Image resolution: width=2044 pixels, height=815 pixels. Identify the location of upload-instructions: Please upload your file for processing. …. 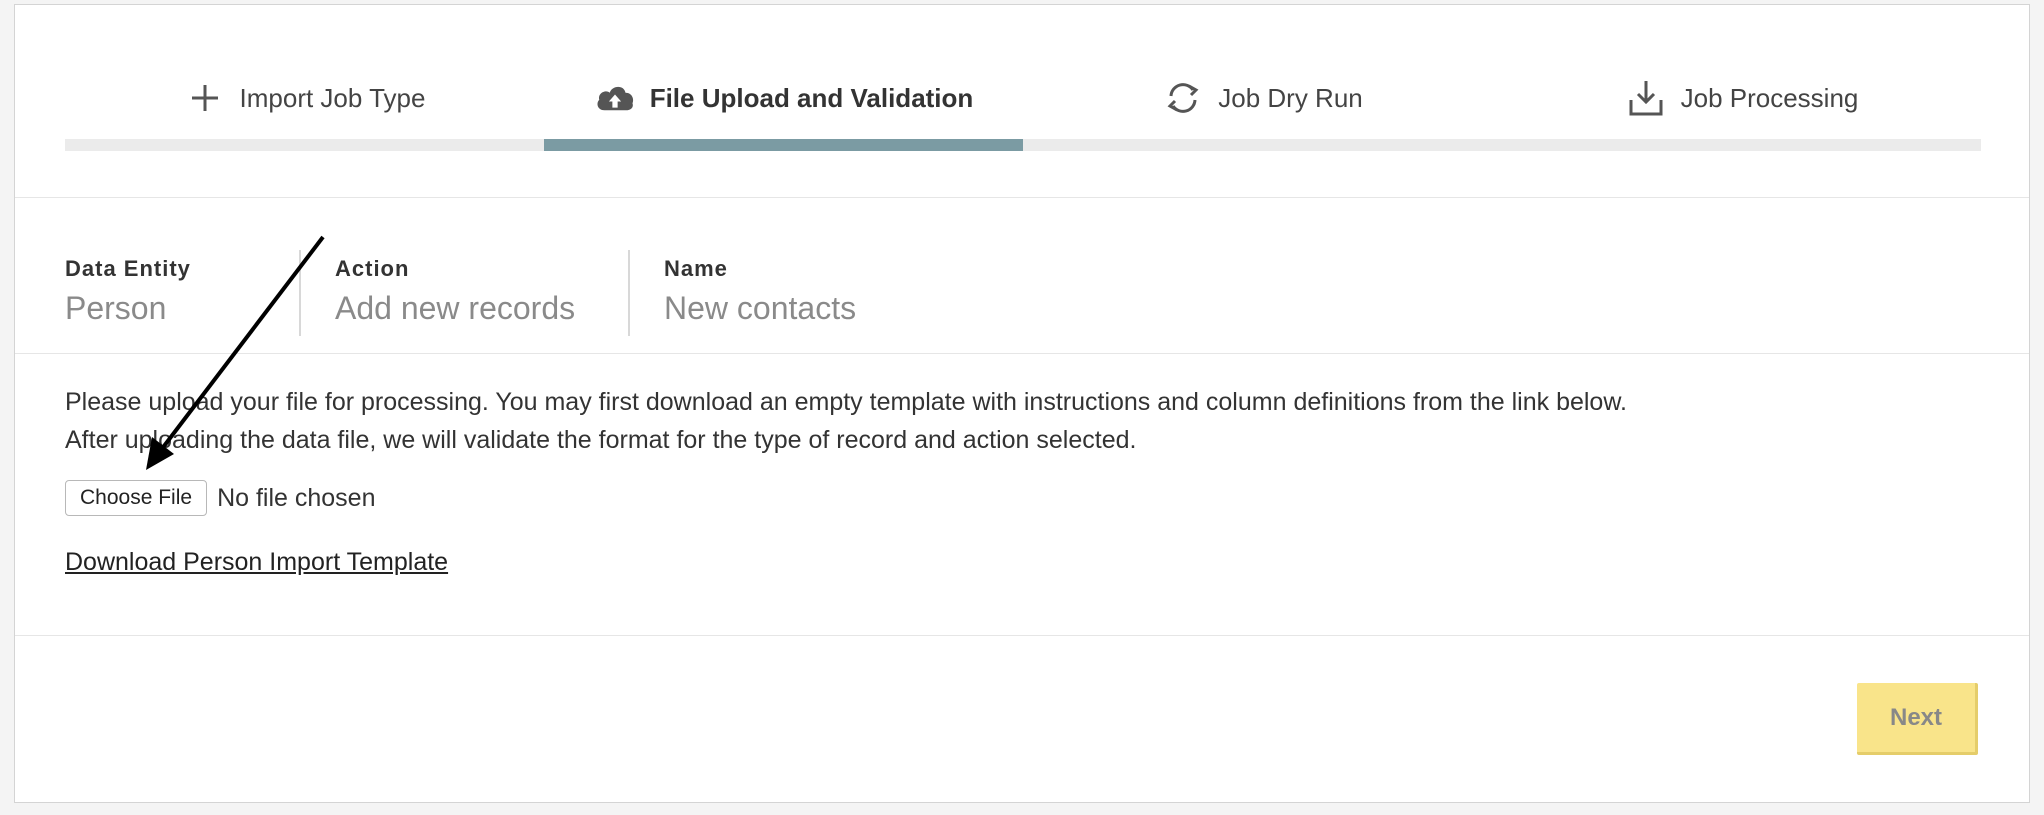
(846, 421).